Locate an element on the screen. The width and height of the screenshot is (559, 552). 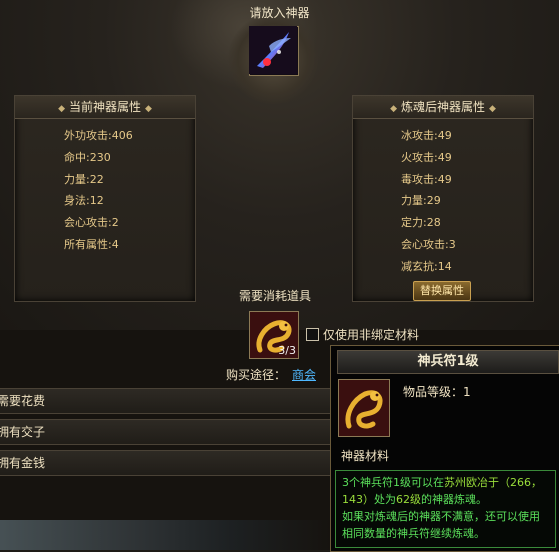
stat-line: 减玄抗:14 is located at coordinates (426, 266).